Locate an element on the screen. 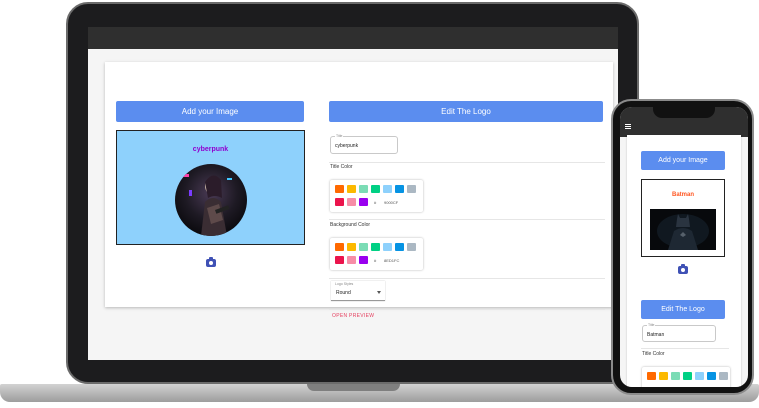 The width and height of the screenshot is (759, 408). phone-notch is located at coordinates (684, 111).